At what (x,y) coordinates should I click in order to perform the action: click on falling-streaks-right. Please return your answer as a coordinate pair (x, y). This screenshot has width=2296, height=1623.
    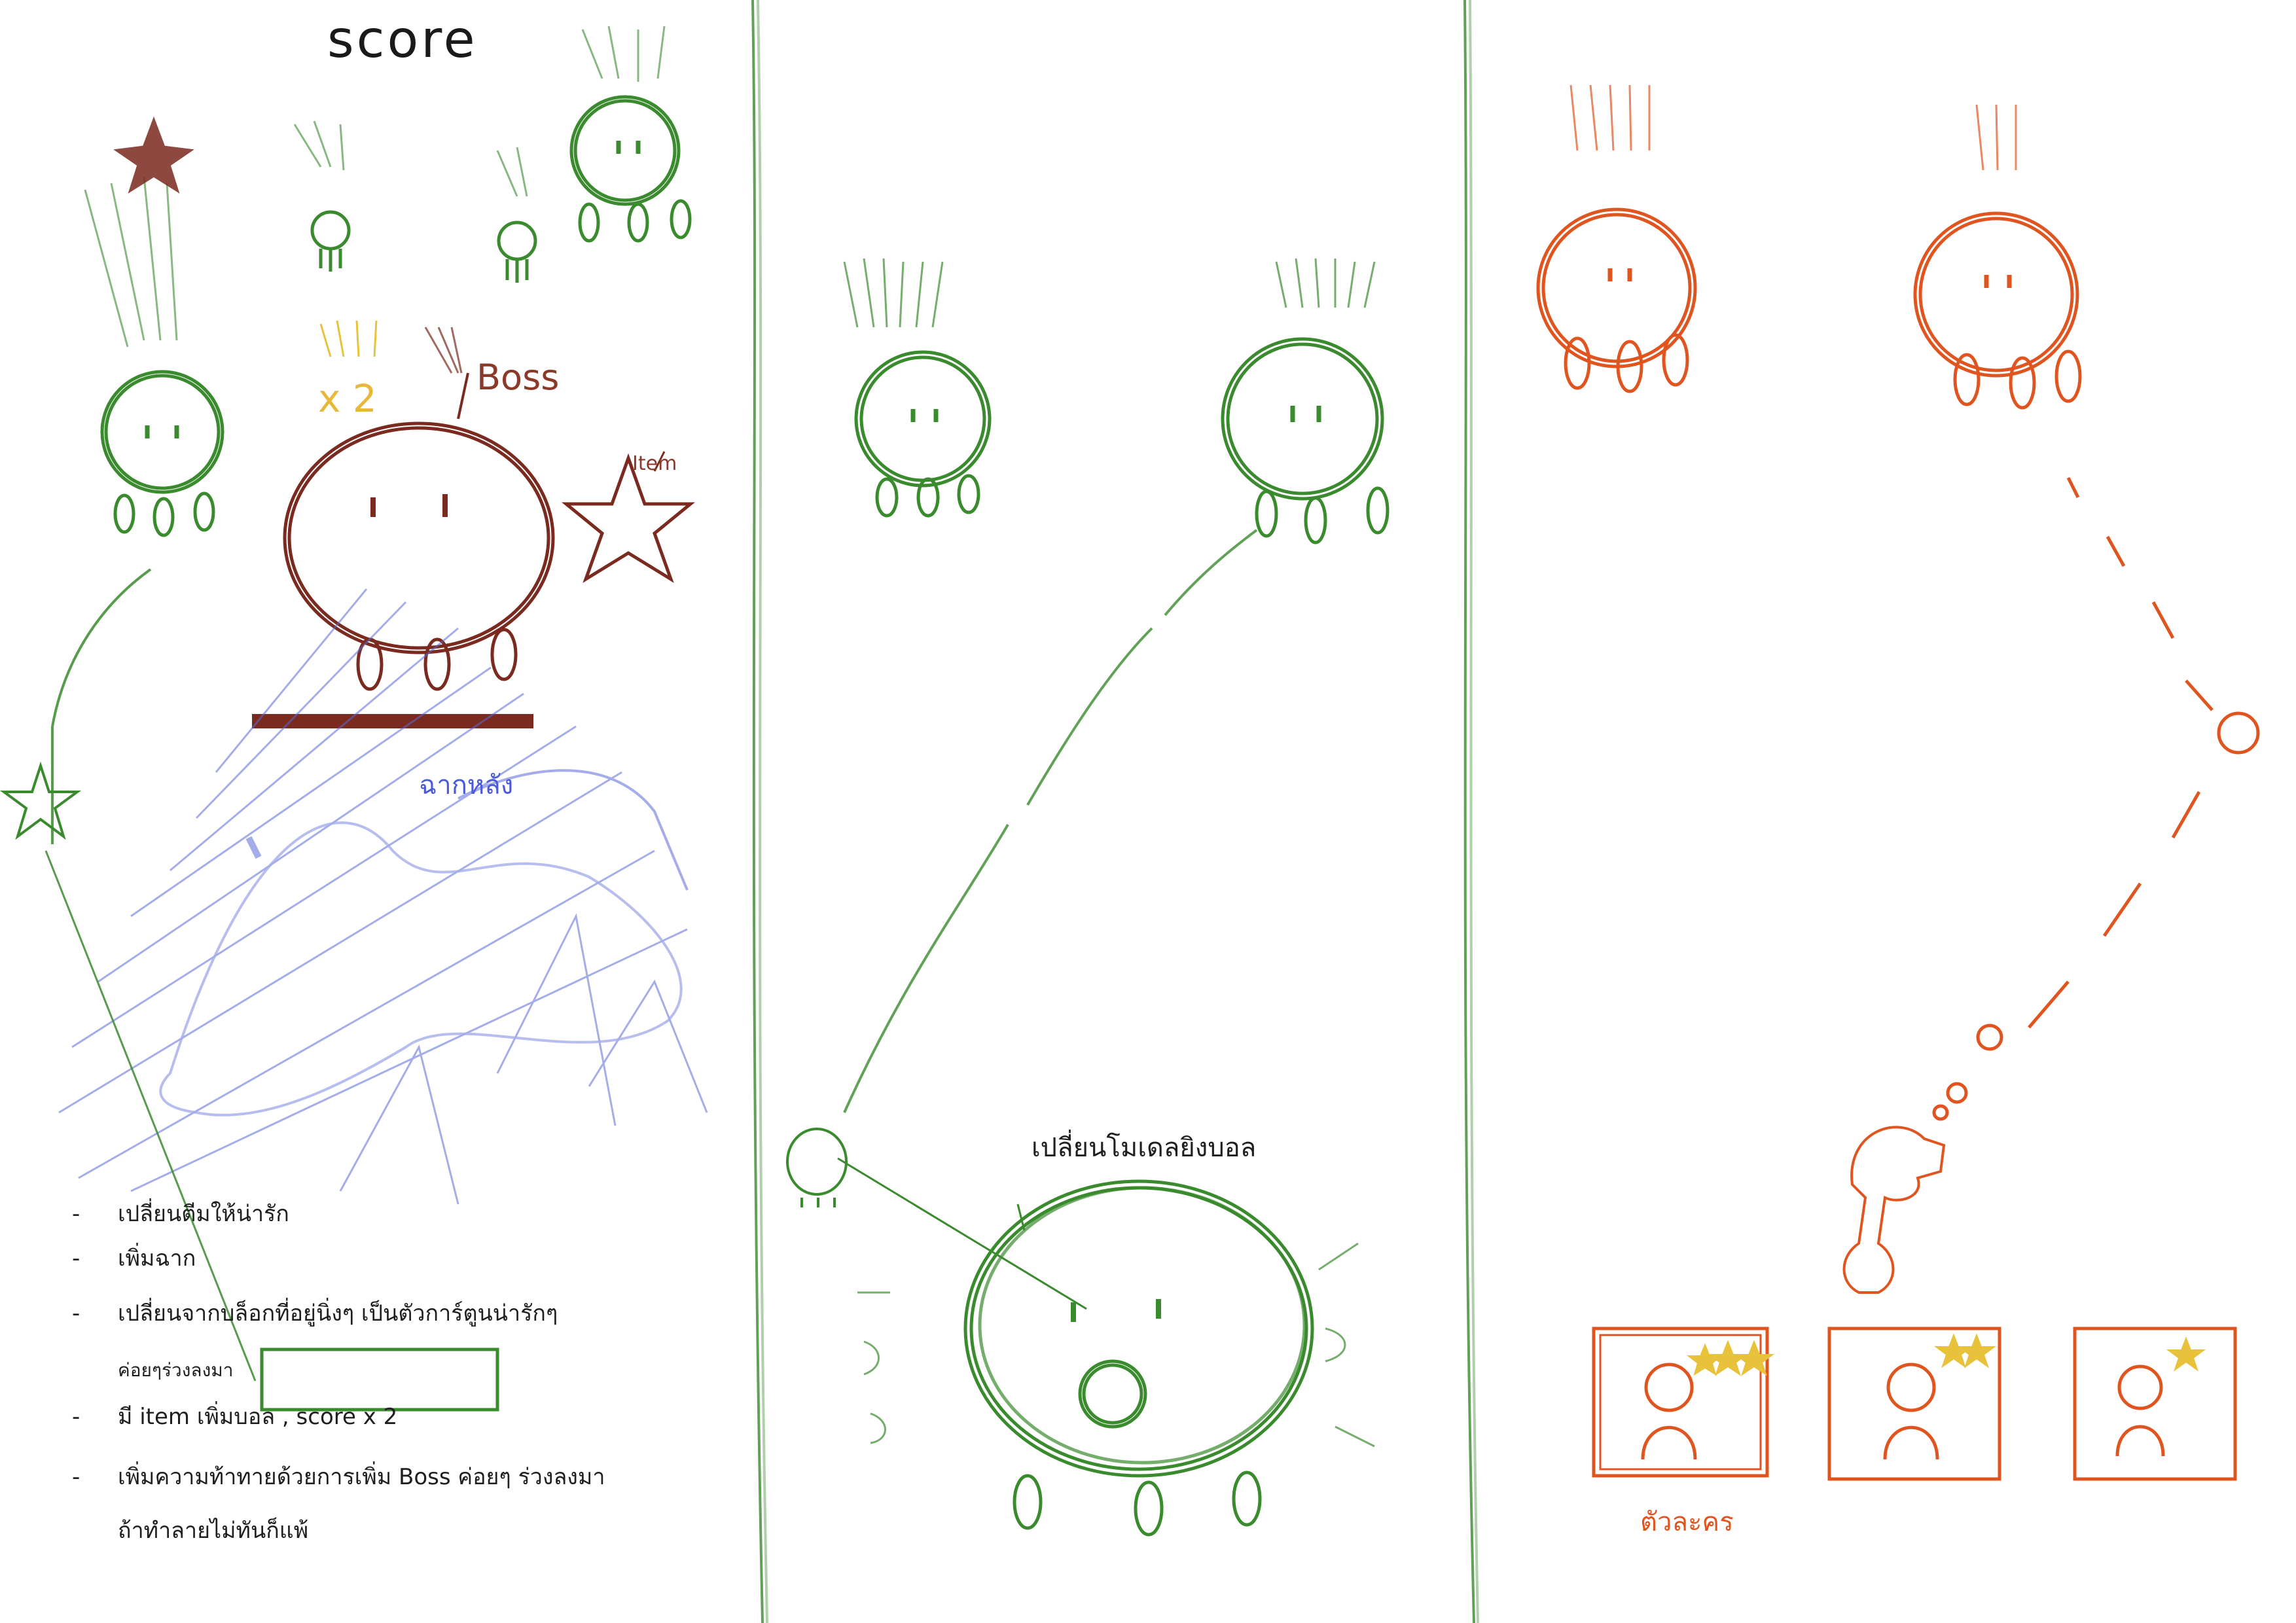
    Looking at the image, I should click on (1794, 127).